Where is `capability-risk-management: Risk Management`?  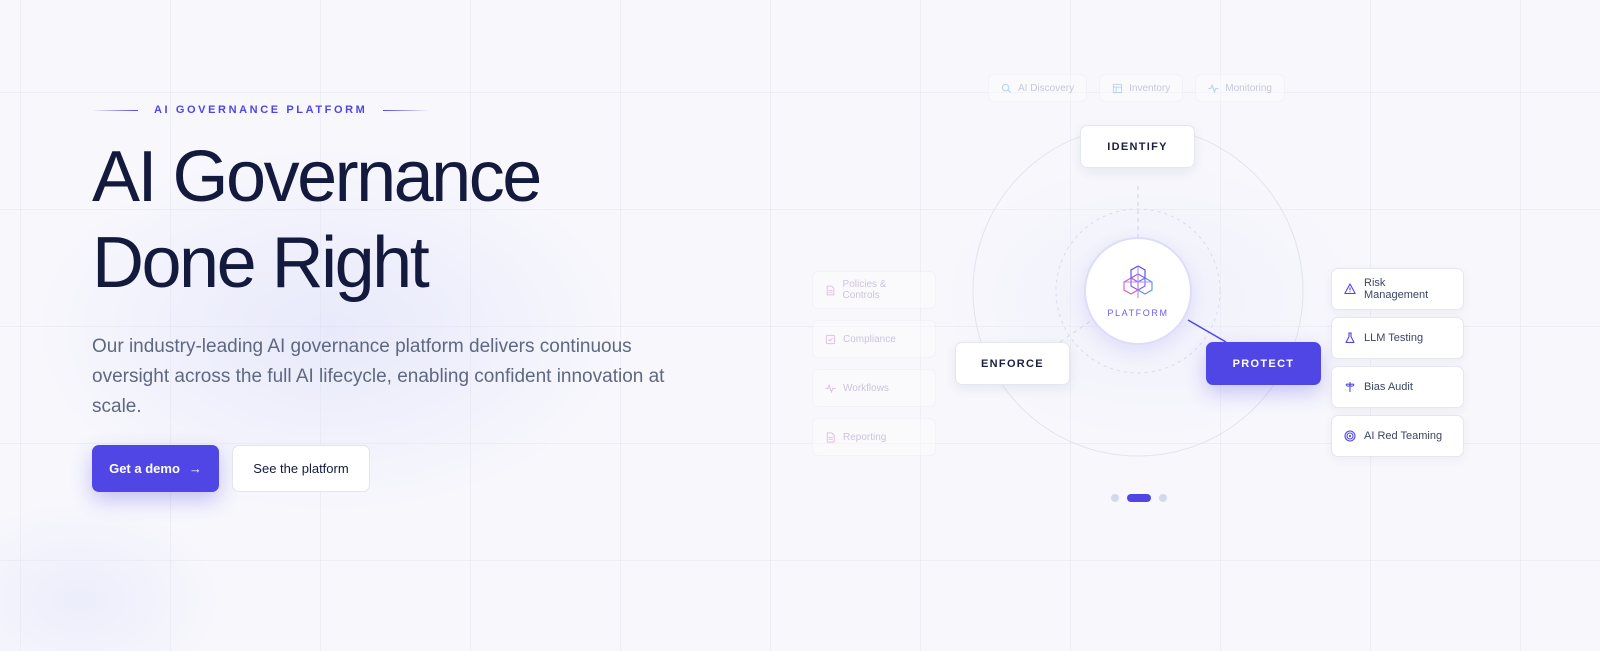
capability-risk-management: Risk Management is located at coordinates (1397, 289).